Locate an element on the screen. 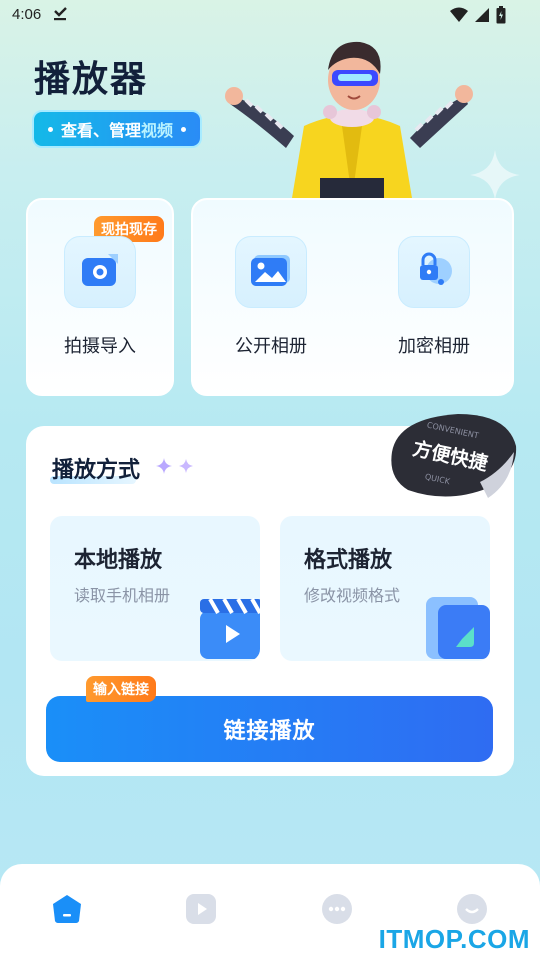 This screenshot has width=540, height=960. import-label: 拍摄导入 is located at coordinates (100, 346).